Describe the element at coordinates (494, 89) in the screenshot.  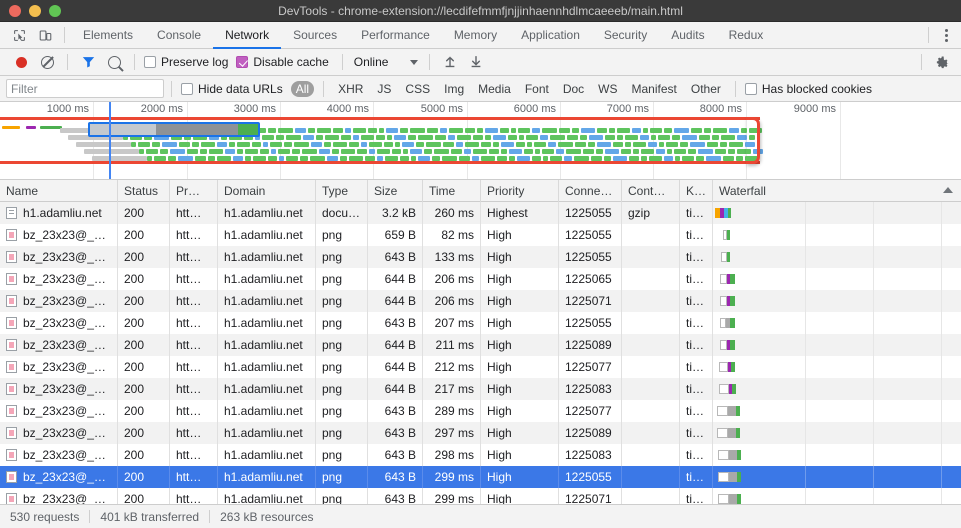
I see `type-filter-media: Media` at that location.